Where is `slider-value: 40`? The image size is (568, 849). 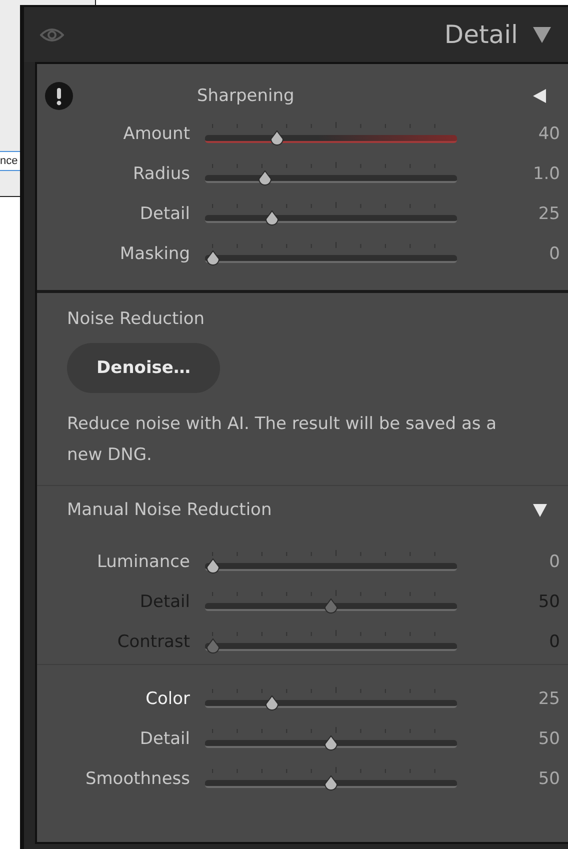
slider-value: 40 is located at coordinates (516, 134).